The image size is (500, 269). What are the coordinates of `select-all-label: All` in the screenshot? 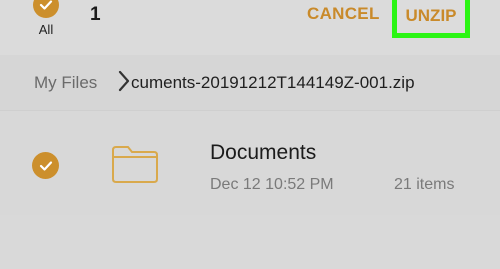 It's located at (46, 29).